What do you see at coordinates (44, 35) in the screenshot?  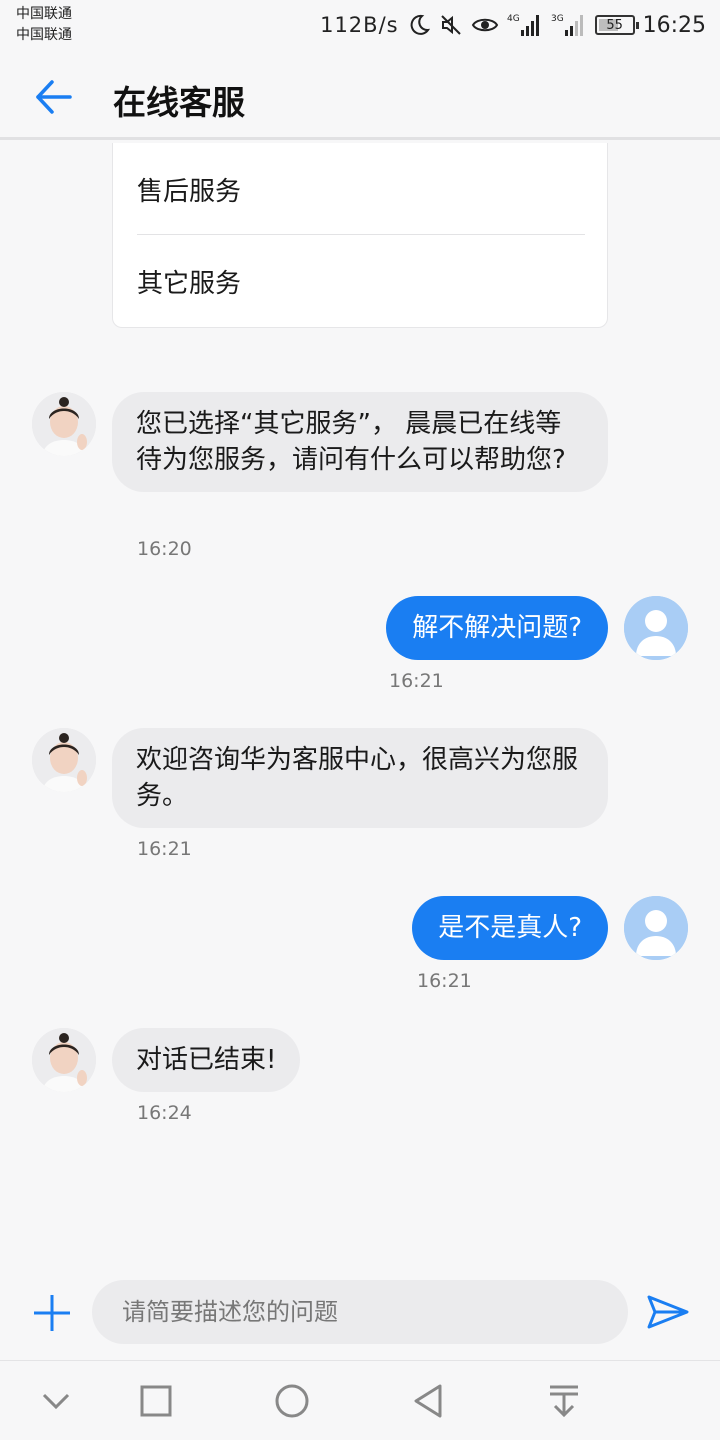 I see `carrier-2: 中国联通` at bounding box center [44, 35].